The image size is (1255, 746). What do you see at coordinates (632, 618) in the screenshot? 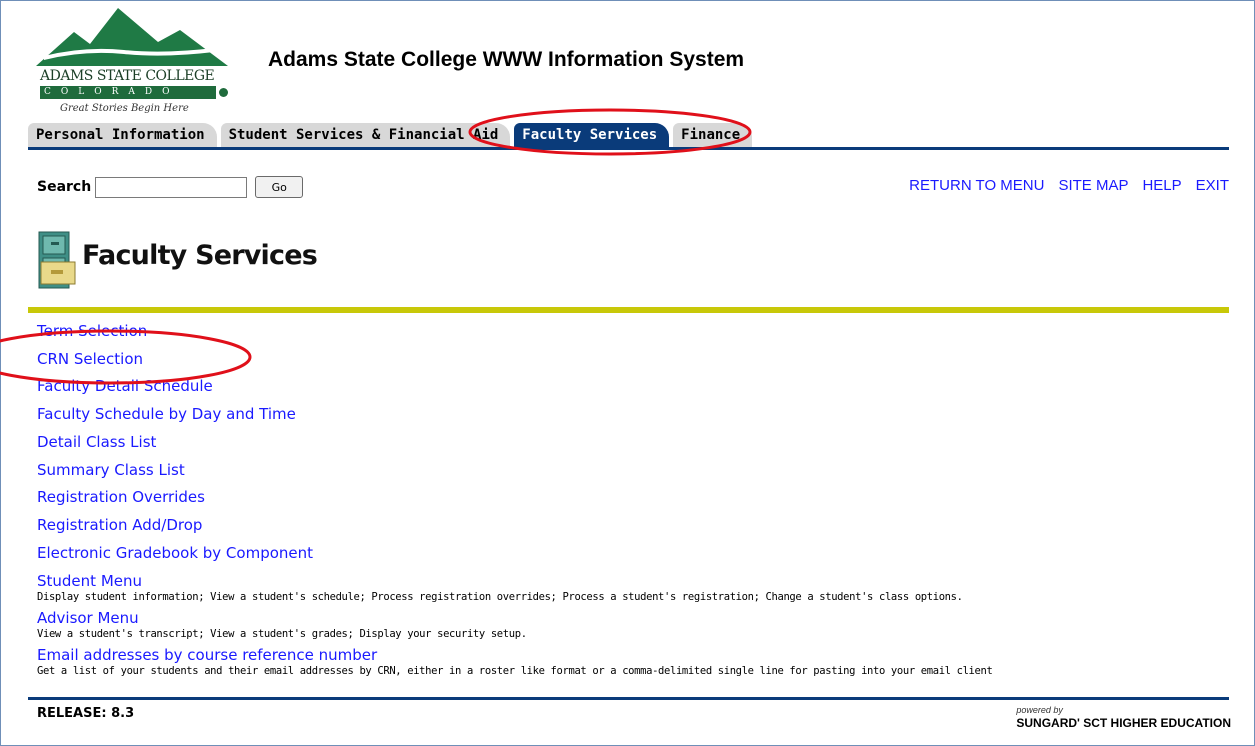
I see `menu-link-advisor-menu: Advisor Menu` at bounding box center [632, 618].